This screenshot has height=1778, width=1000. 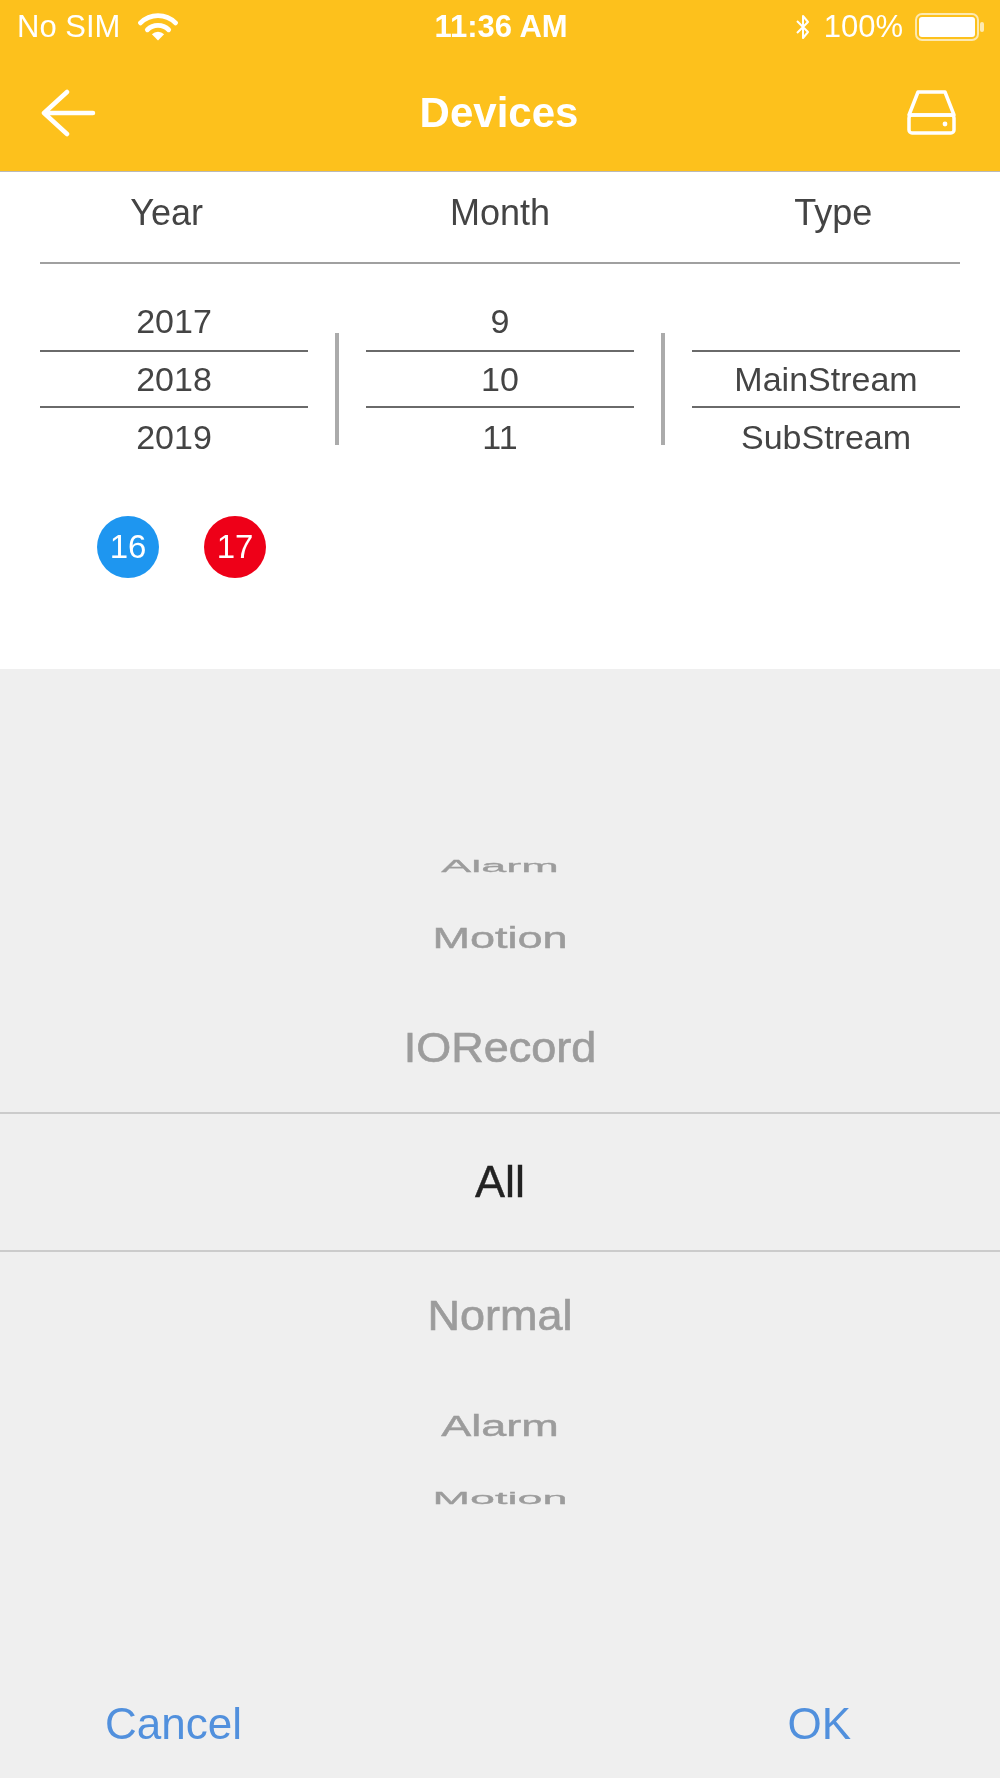 What do you see at coordinates (950, 27) in the screenshot?
I see `battery-icon` at bounding box center [950, 27].